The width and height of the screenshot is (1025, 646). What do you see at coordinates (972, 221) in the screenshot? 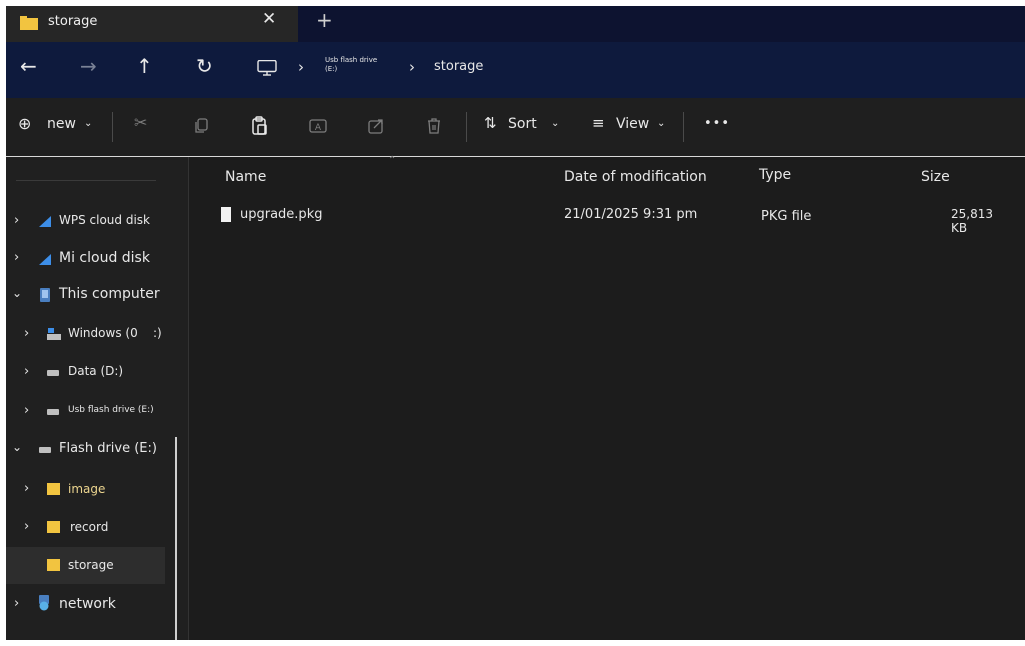
I see `file-size: 25,813 KB` at bounding box center [972, 221].